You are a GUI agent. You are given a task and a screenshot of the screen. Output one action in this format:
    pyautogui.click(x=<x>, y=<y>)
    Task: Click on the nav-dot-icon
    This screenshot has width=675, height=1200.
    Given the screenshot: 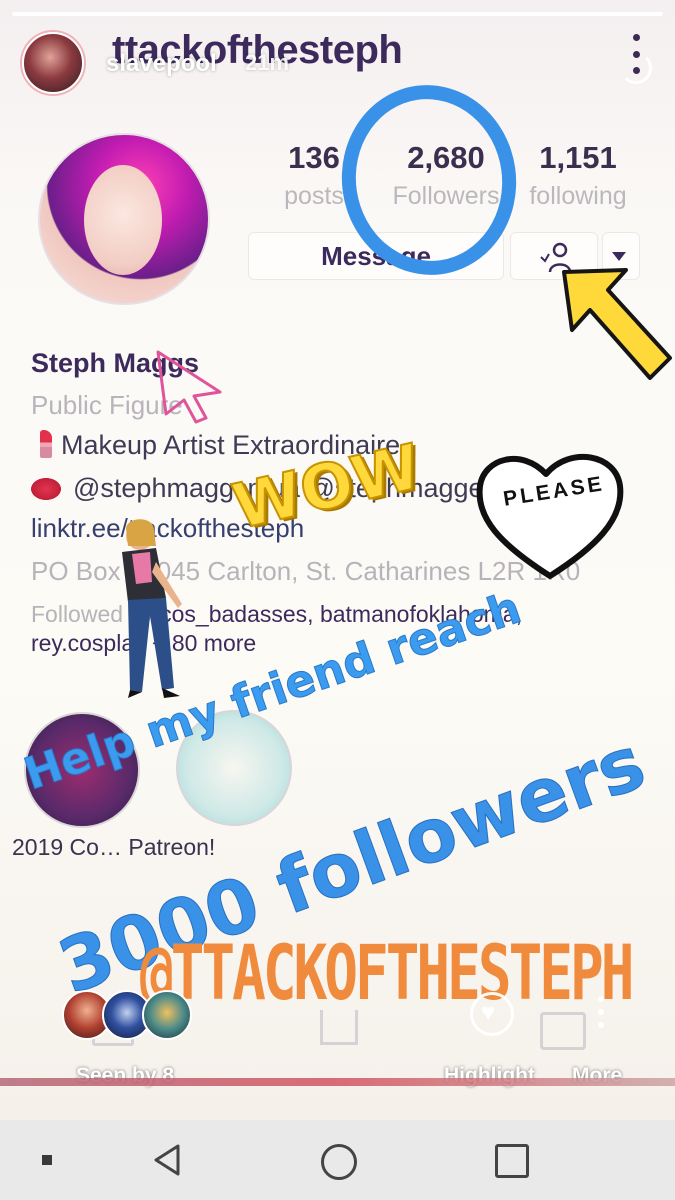 What is the action you would take?
    pyautogui.click(x=47, y=1160)
    